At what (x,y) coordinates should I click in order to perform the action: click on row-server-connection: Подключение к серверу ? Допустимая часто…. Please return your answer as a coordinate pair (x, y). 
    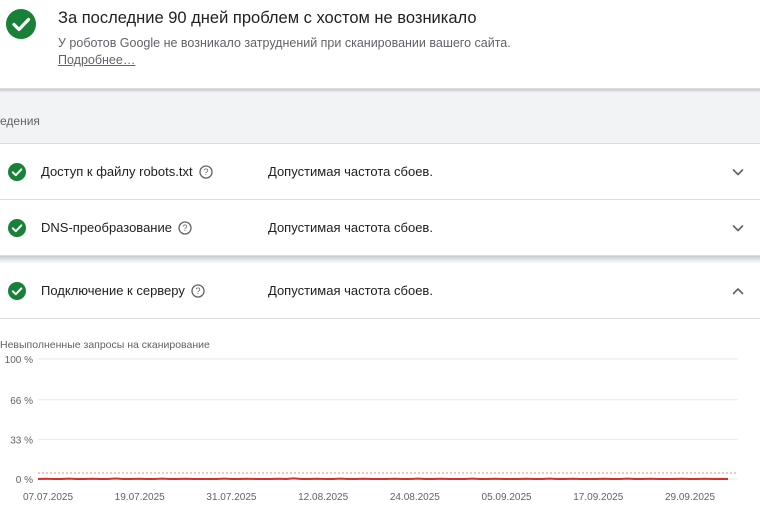
    Looking at the image, I should click on (380, 291).